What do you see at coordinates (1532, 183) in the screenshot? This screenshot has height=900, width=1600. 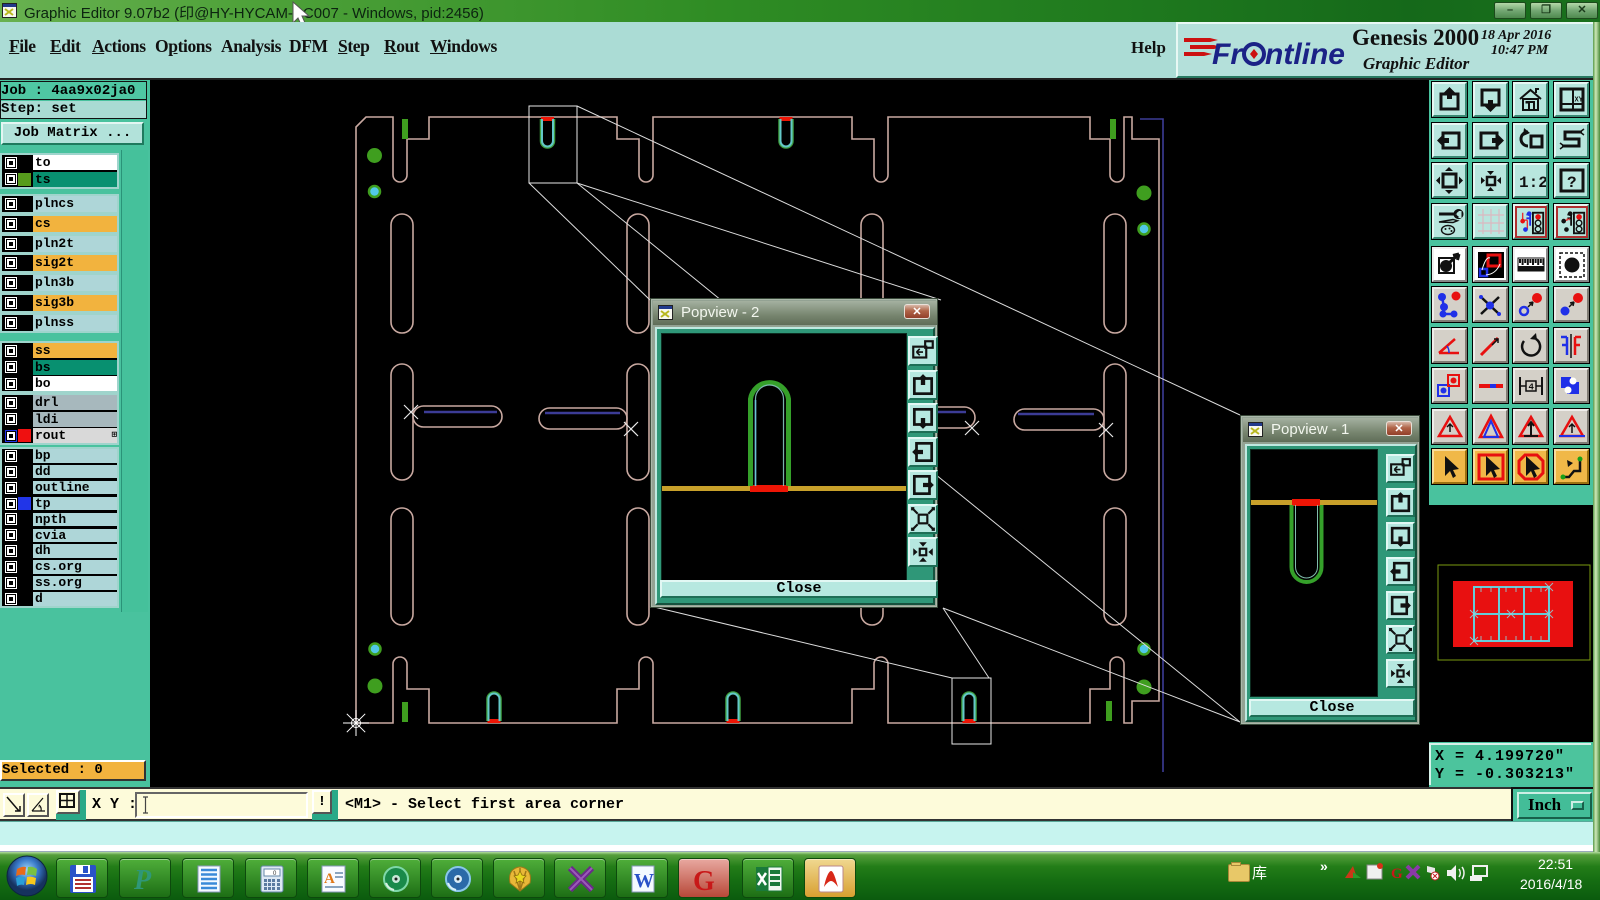 I see `svg-text: 1:2` at bounding box center [1532, 183].